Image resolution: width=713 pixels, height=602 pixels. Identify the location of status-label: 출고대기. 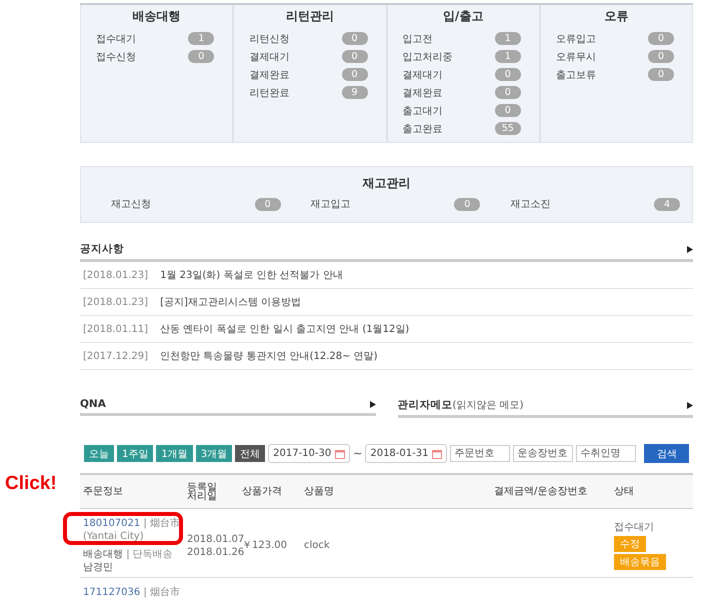
(422, 111).